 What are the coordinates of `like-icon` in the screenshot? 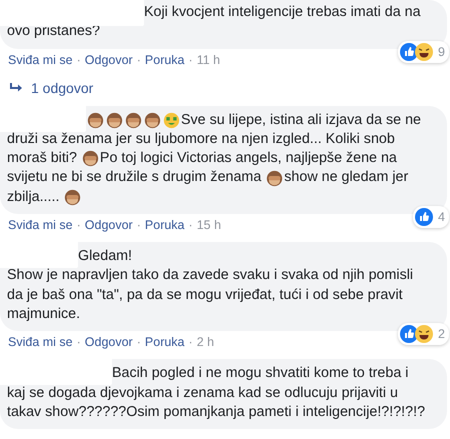 It's located at (424, 217).